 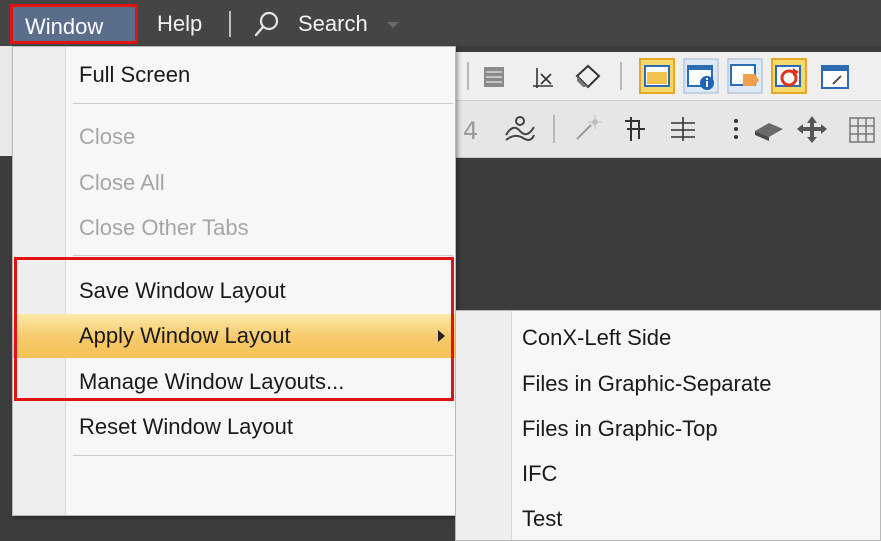 What do you see at coordinates (668, 519) in the screenshot?
I see `submenu-item-test: Test` at bounding box center [668, 519].